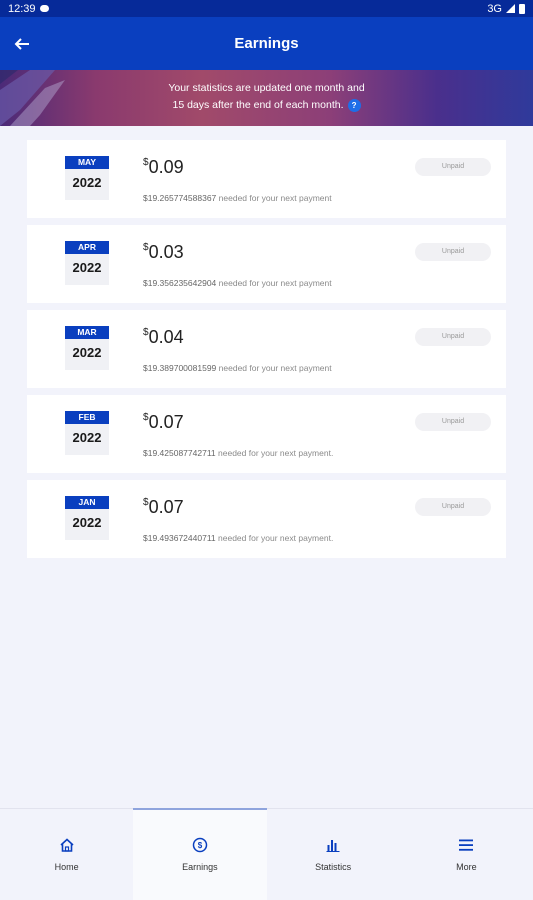 The height and width of the screenshot is (900, 533). I want to click on needed-amount: $19.493672440711, so click(179, 538).